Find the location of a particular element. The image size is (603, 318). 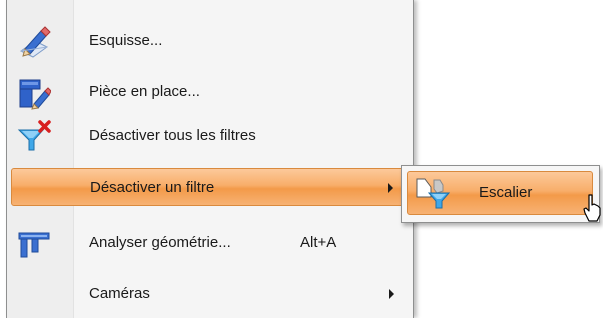

menu-item-analyze-geometry: Analyser géométrie... Alt+A is located at coordinates (209, 243).